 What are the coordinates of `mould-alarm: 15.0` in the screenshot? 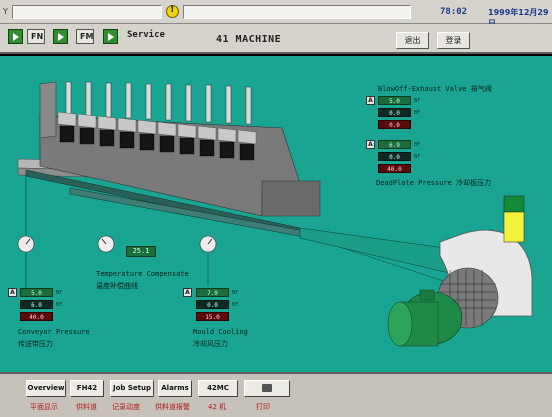 It's located at (212, 316).